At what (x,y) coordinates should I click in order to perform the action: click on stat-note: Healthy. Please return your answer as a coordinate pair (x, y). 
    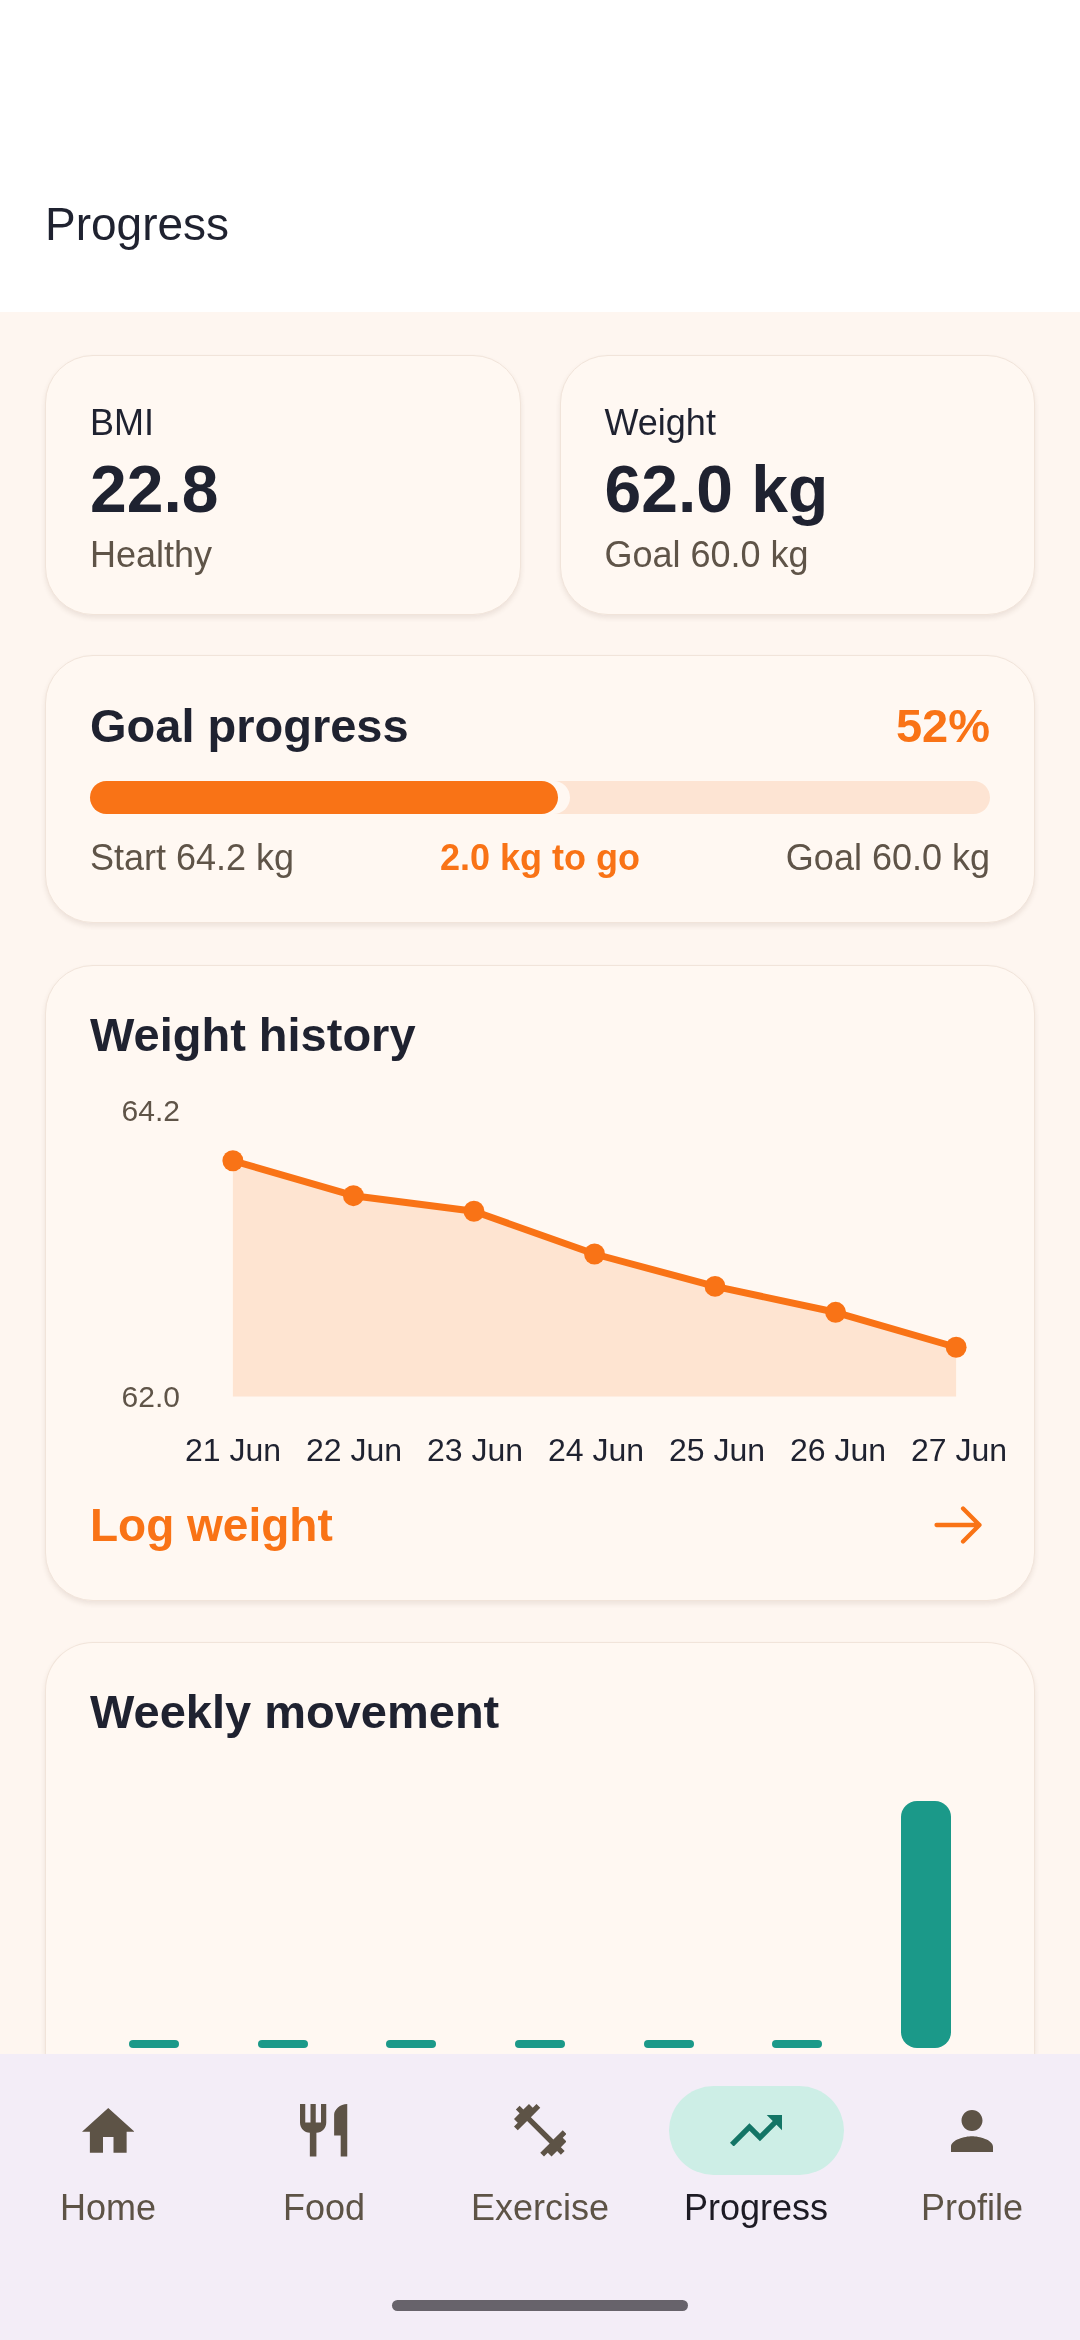
    Looking at the image, I should click on (152, 554).